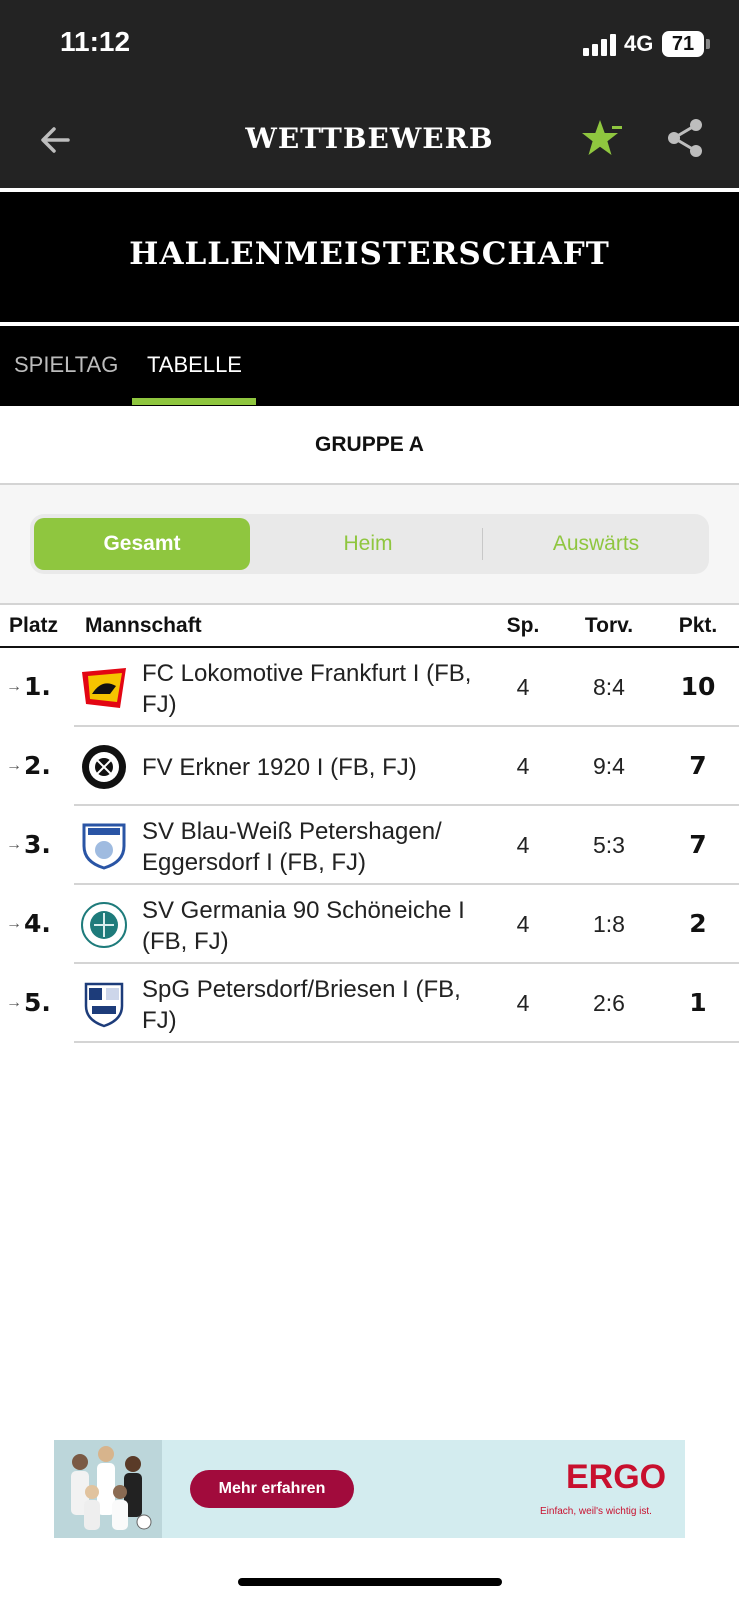  What do you see at coordinates (683, 44) in the screenshot?
I see `battery-icon: 71` at bounding box center [683, 44].